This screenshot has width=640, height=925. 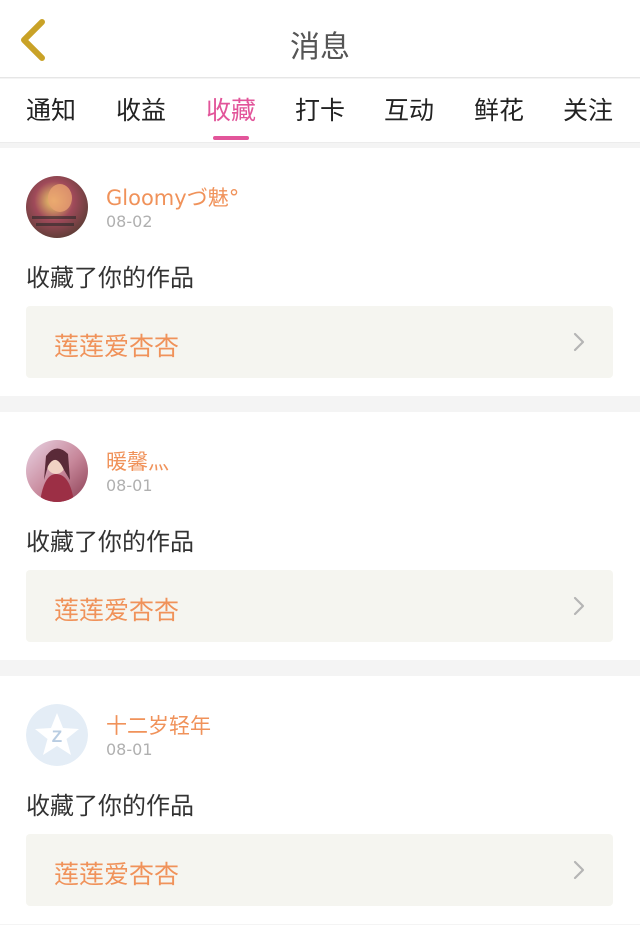 I want to click on tab-label: 打卡, so click(x=319, y=110).